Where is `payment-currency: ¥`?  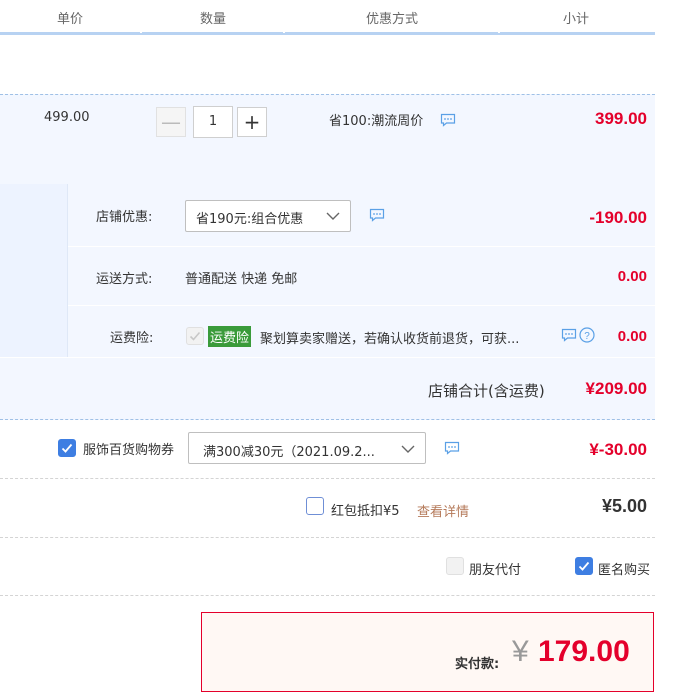
payment-currency: ¥ is located at coordinates (520, 651).